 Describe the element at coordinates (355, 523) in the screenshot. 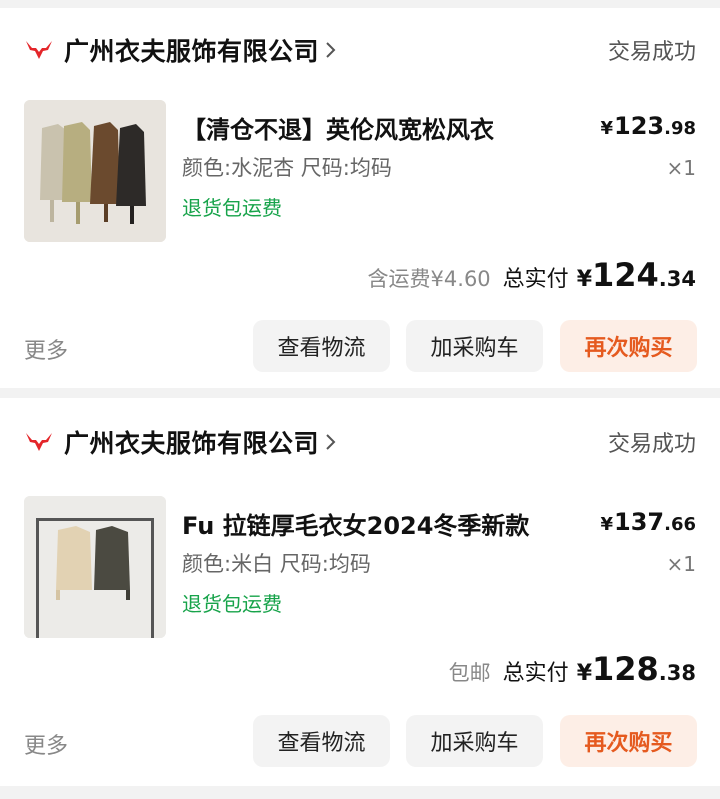

I see `product-title: Fu 拉链厚毛衣女2024冬季新款` at that location.